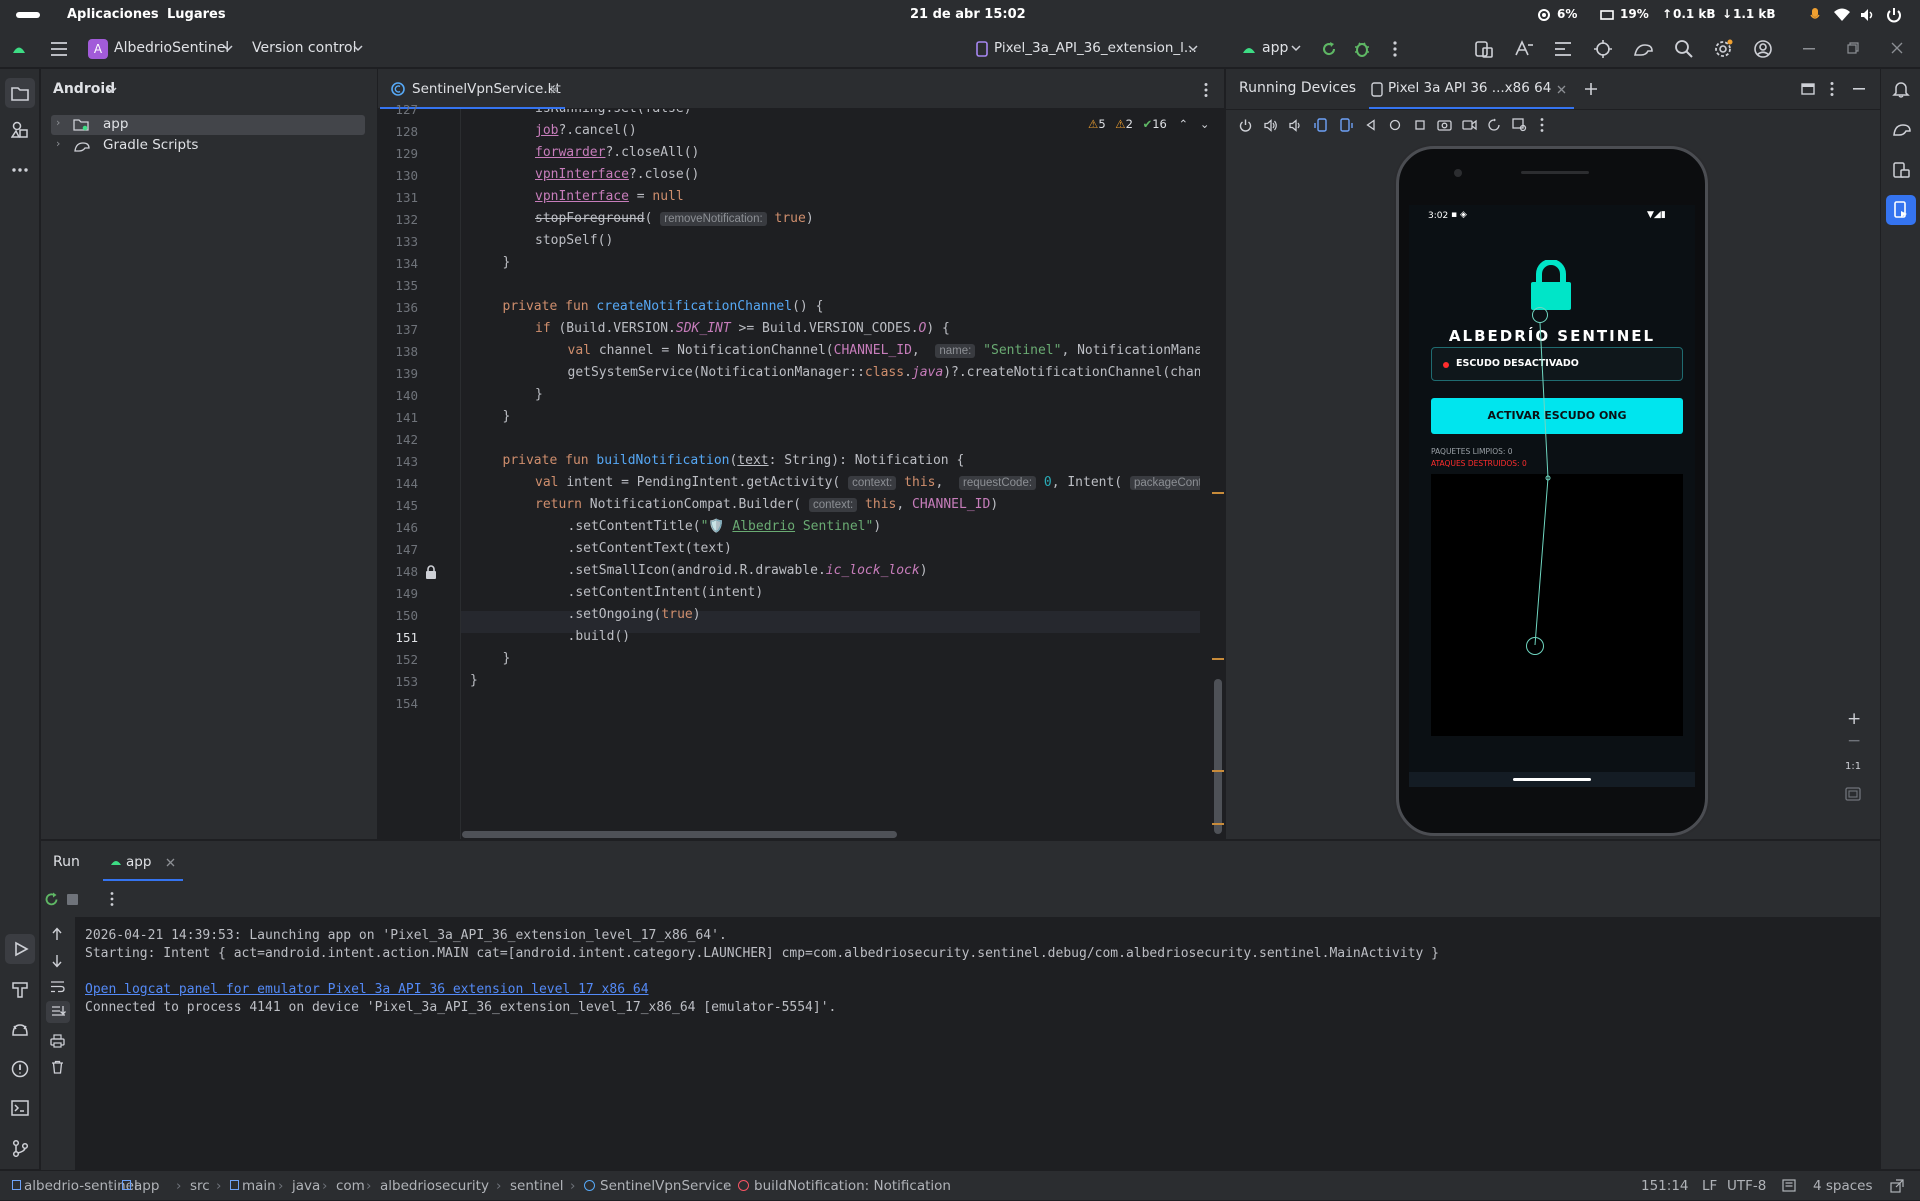 The image size is (1920, 1201). What do you see at coordinates (1789, 1185) in the screenshot?
I see `read-only-toggle-icon` at bounding box center [1789, 1185].